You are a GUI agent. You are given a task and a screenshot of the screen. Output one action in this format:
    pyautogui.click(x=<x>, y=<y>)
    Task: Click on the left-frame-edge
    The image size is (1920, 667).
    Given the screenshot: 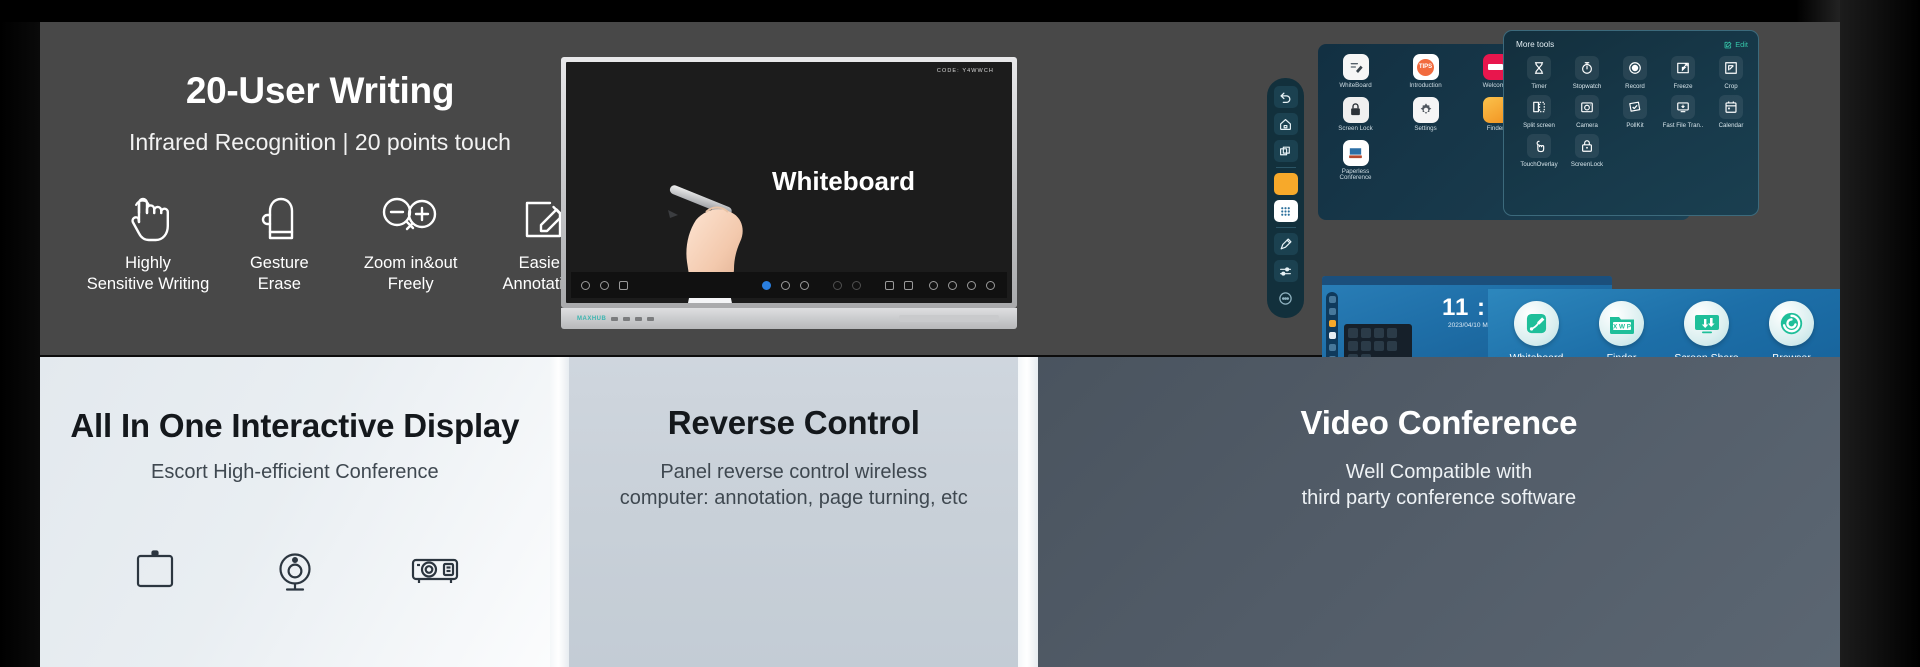 What is the action you would take?
    pyautogui.click(x=20, y=333)
    